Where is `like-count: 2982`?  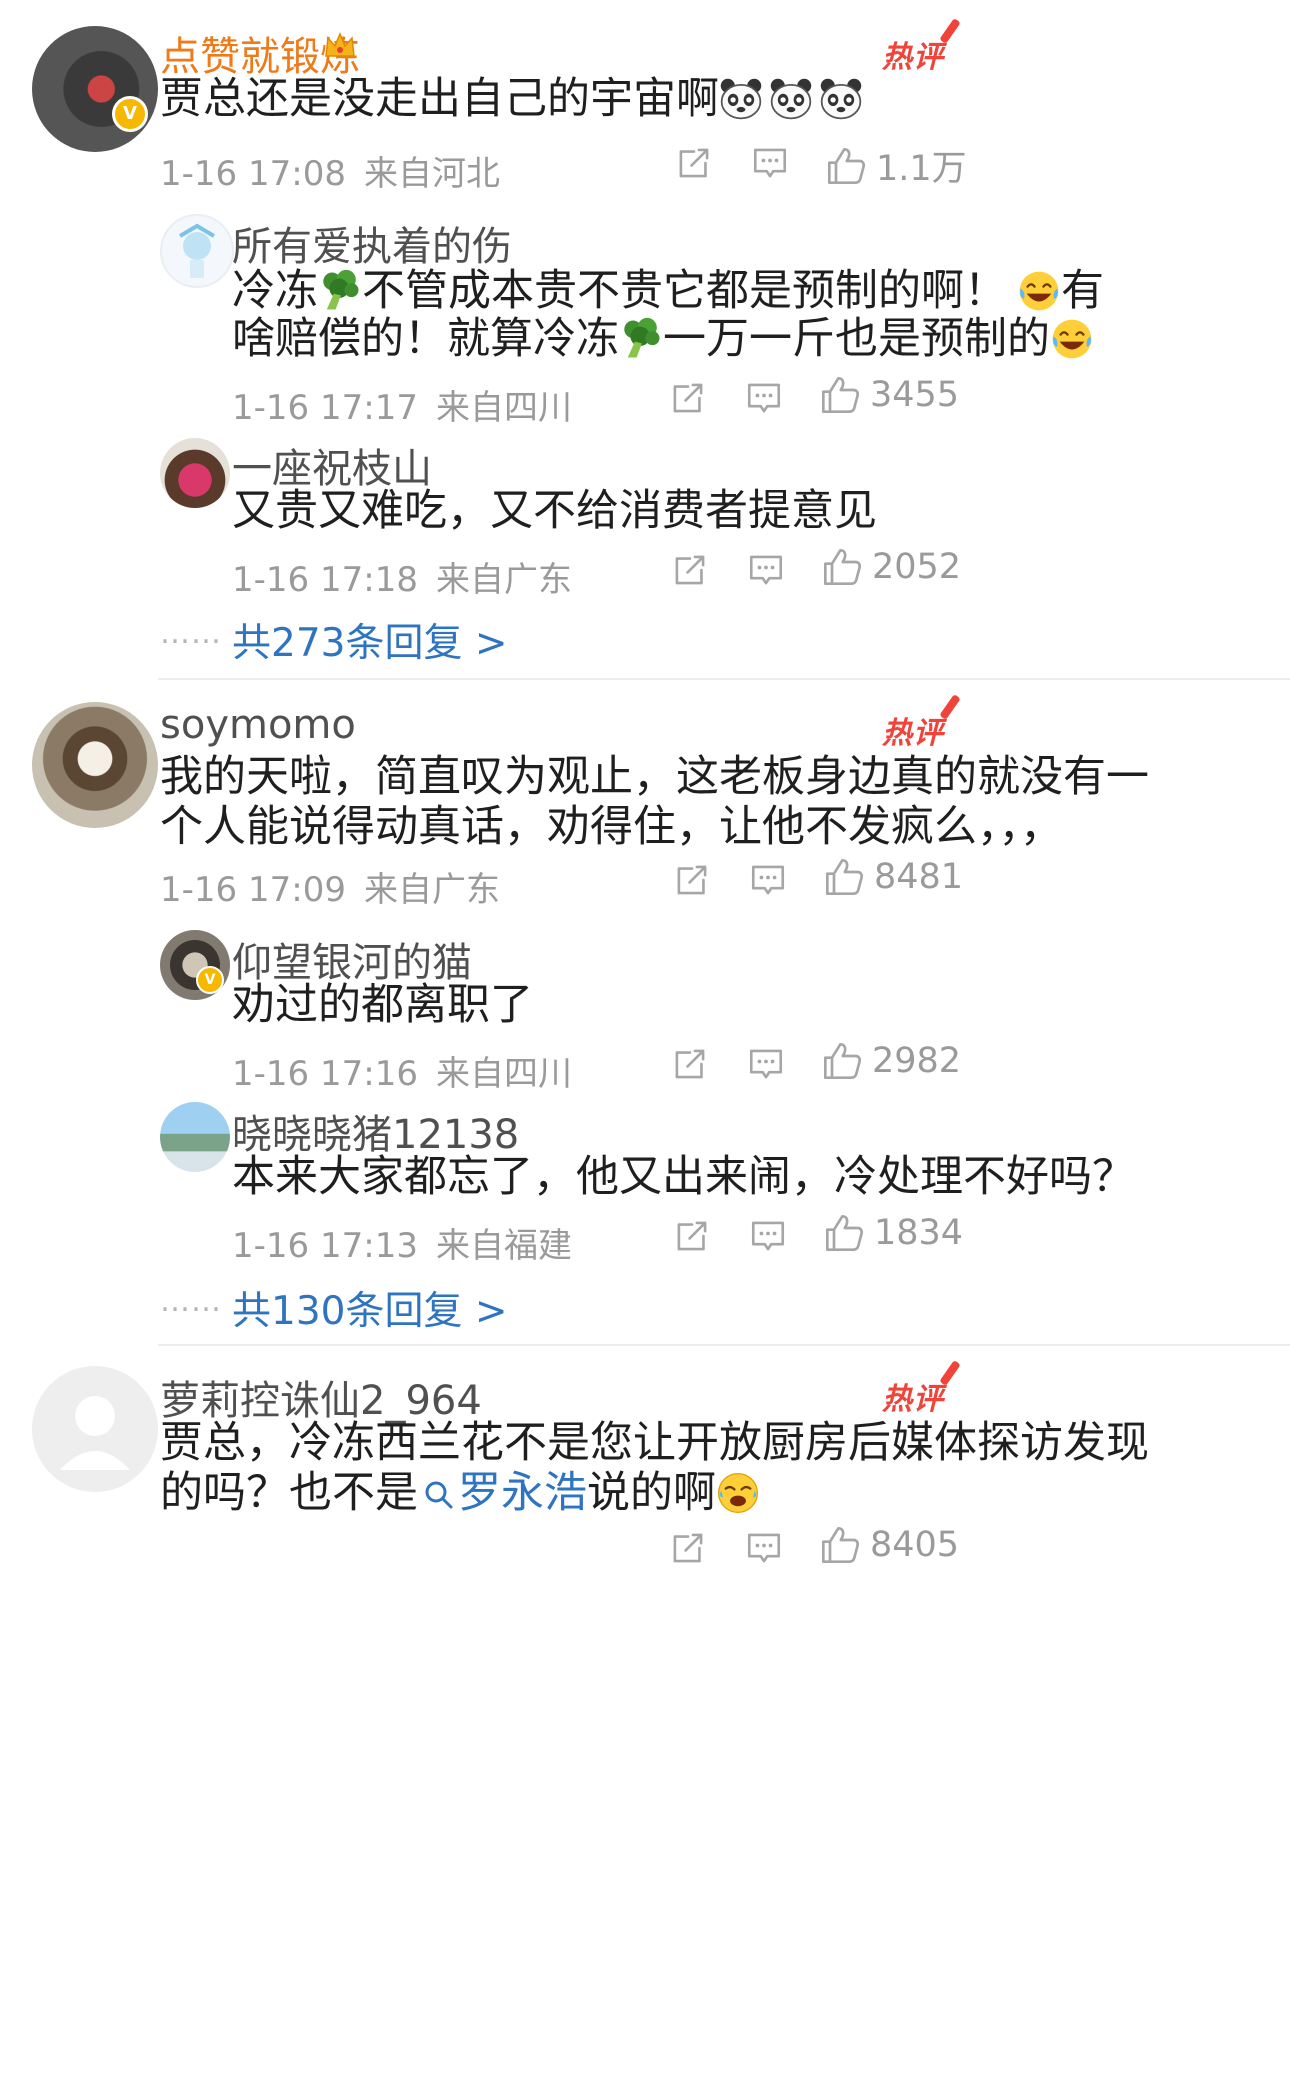 like-count: 2982 is located at coordinates (917, 1061).